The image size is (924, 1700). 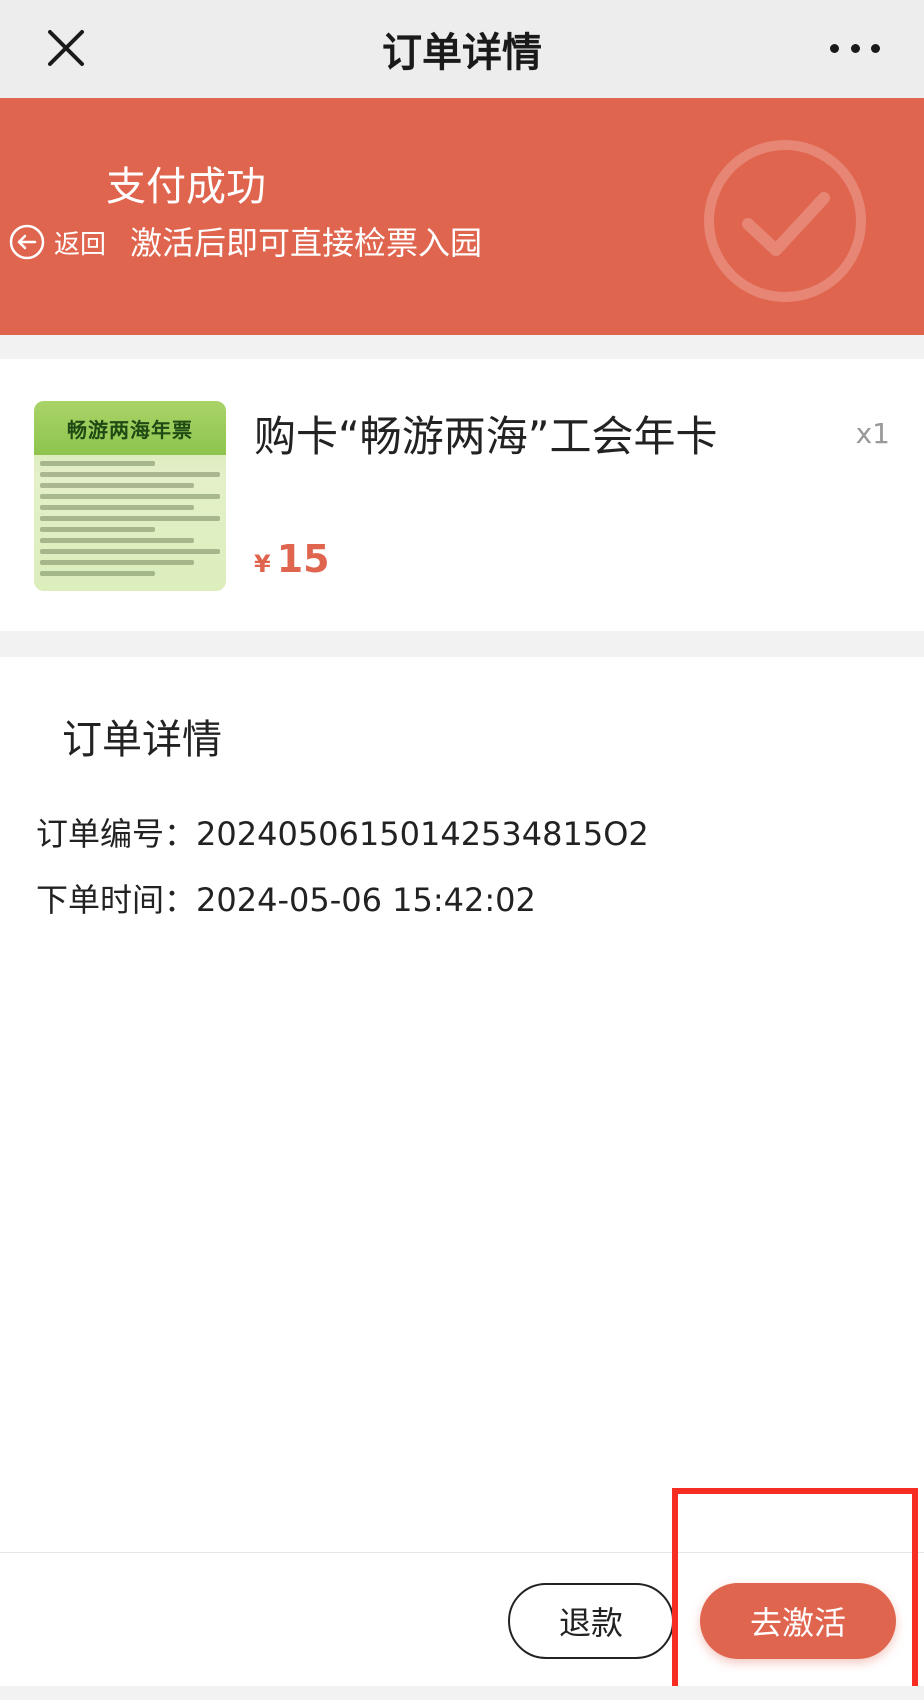 I want to click on order-time-label: 下单时间：, so click(x=116, y=900).